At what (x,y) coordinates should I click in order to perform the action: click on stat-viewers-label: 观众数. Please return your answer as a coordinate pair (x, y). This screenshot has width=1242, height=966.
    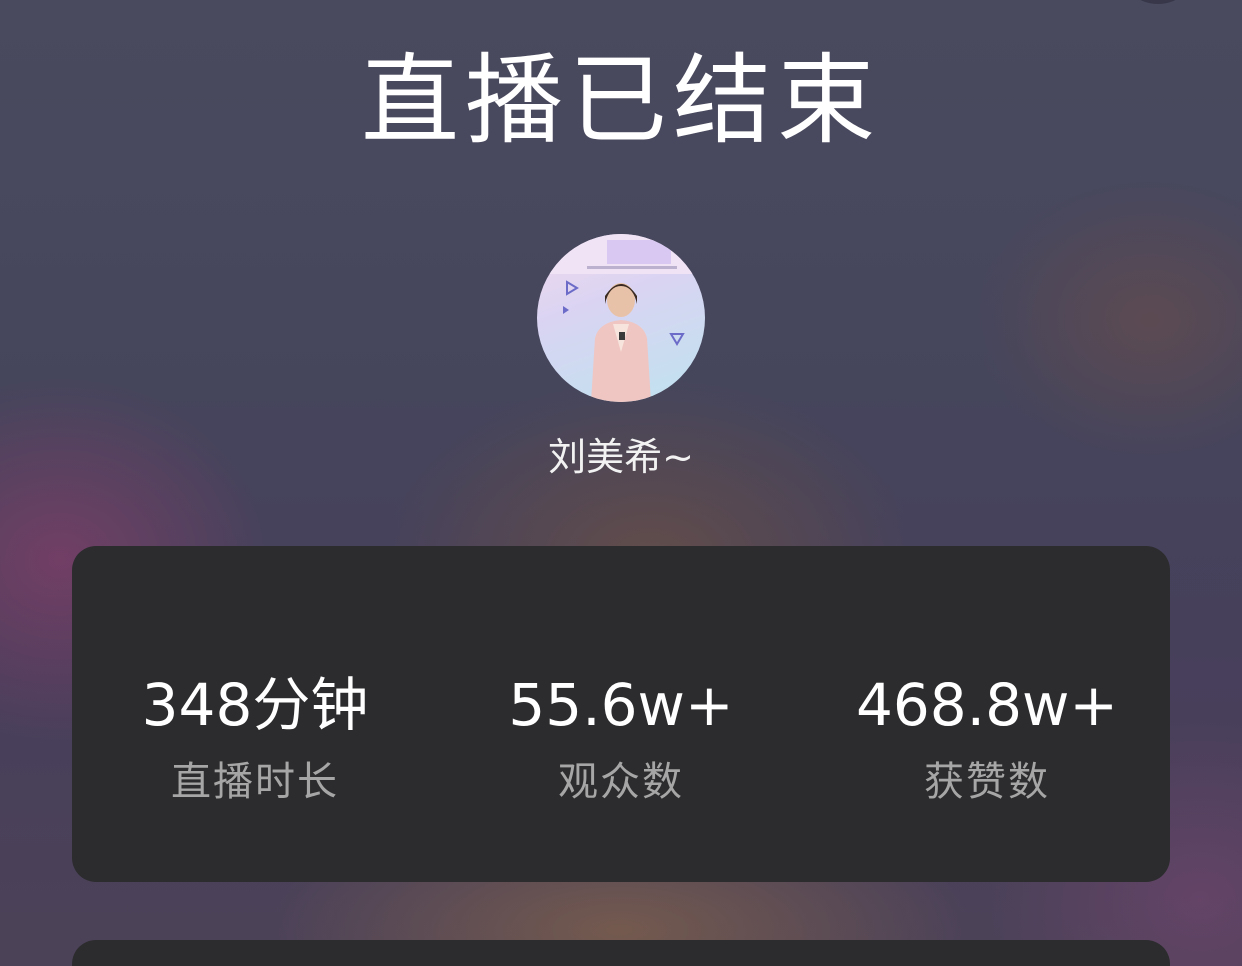
    Looking at the image, I should click on (621, 782).